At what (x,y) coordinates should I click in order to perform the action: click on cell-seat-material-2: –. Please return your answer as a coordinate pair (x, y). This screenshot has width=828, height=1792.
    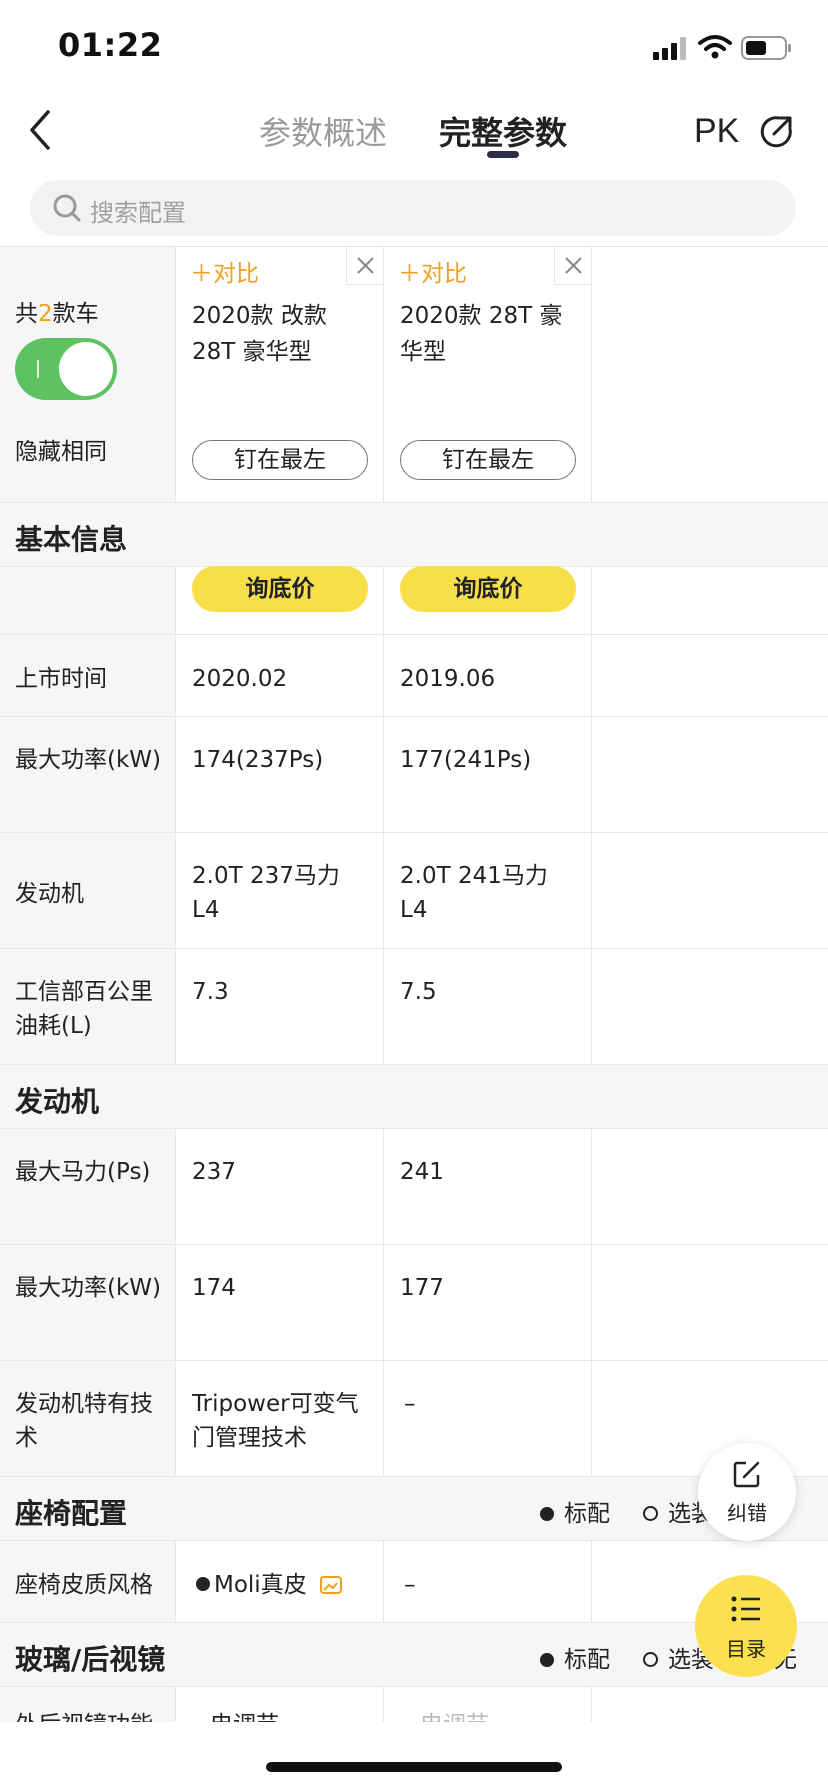
    Looking at the image, I should click on (410, 1585).